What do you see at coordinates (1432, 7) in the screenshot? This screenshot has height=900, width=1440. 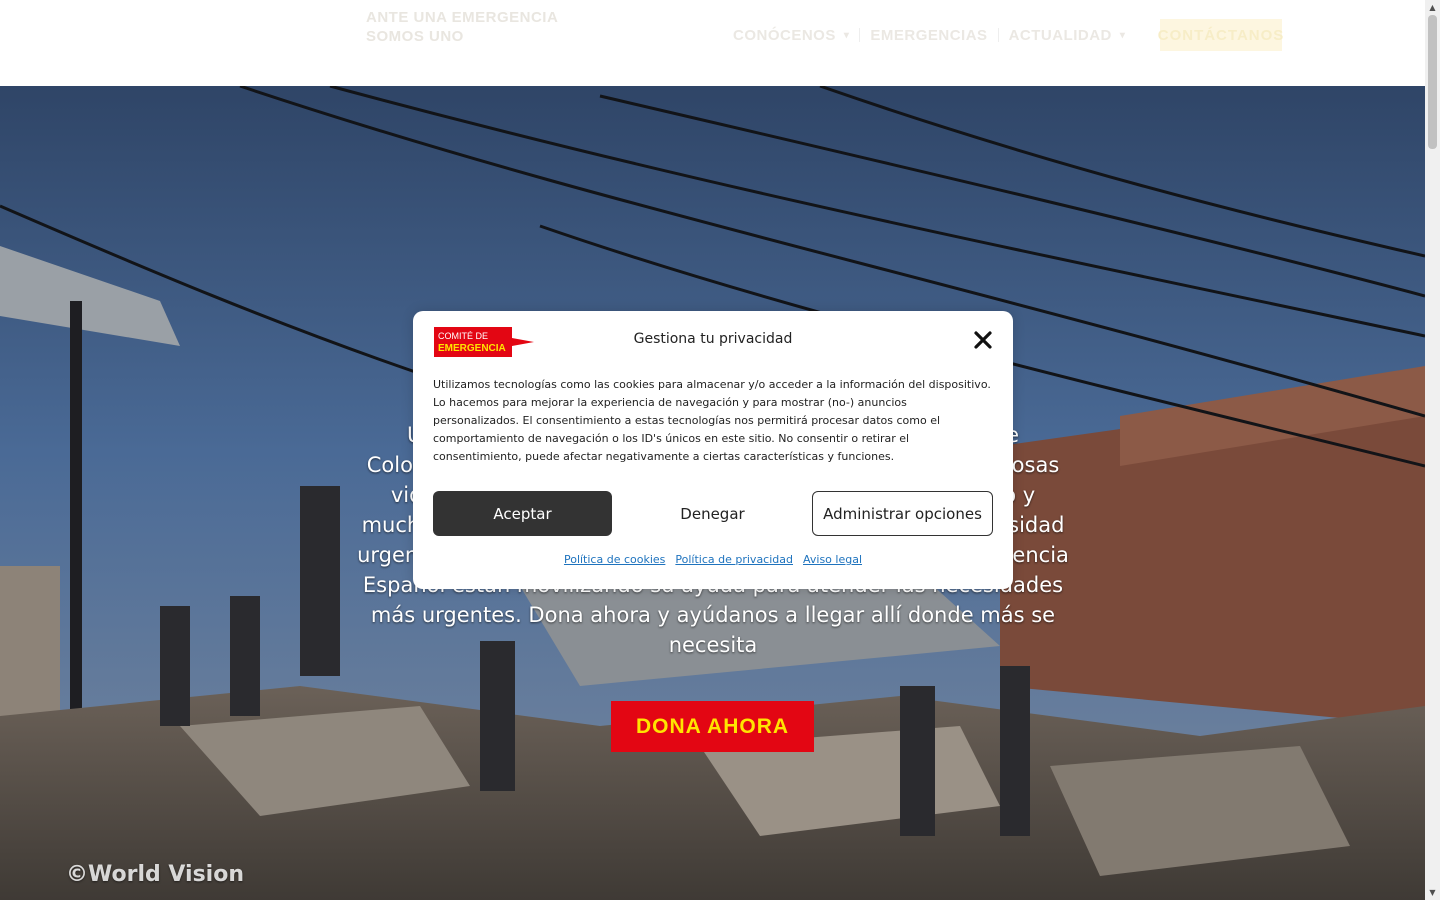 I see `scroll-up-arrow-icon: ▲` at bounding box center [1432, 7].